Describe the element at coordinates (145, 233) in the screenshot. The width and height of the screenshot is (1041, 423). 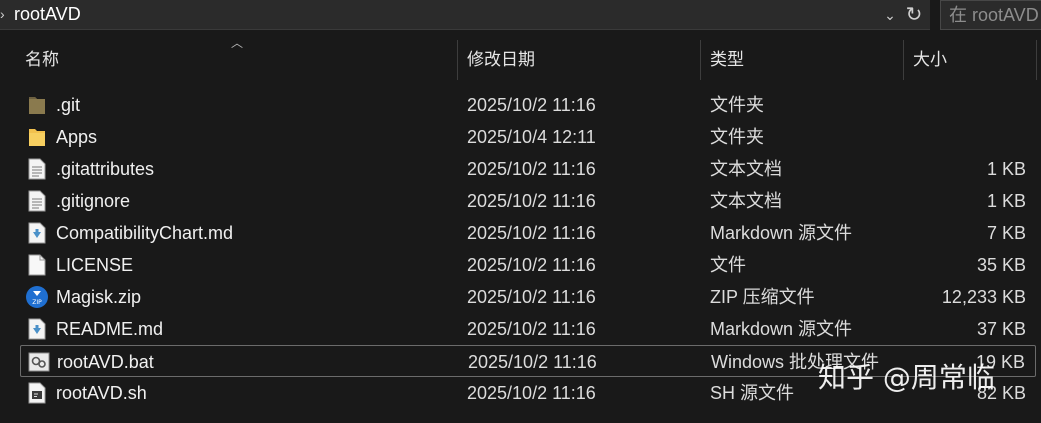
I see `file-name: CompatibilityChart.md` at that location.